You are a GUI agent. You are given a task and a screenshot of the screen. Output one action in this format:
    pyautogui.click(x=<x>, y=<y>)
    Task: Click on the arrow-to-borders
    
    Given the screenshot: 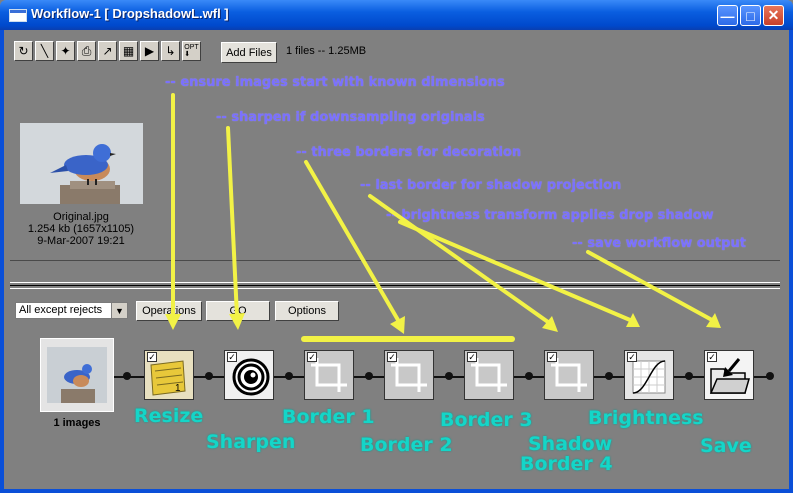 What is the action you would take?
    pyautogui.click(x=352, y=241)
    